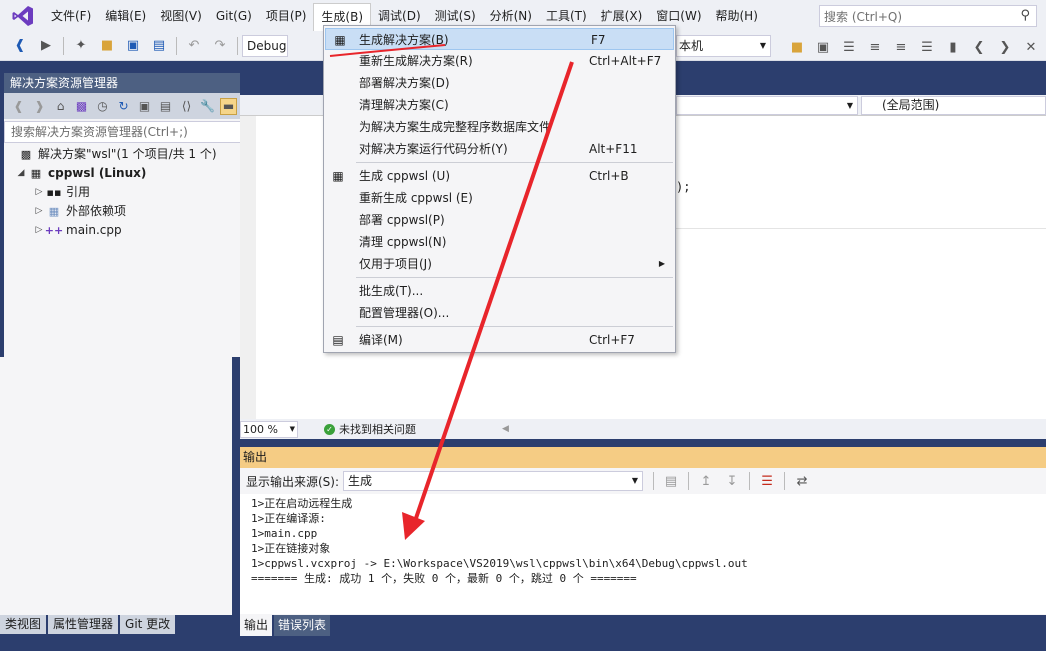  Describe the element at coordinates (499, 149) in the screenshot. I see `menu-item-run-code-analysis: 对解决方案运行代码分析(Y) Alt+F11` at that location.